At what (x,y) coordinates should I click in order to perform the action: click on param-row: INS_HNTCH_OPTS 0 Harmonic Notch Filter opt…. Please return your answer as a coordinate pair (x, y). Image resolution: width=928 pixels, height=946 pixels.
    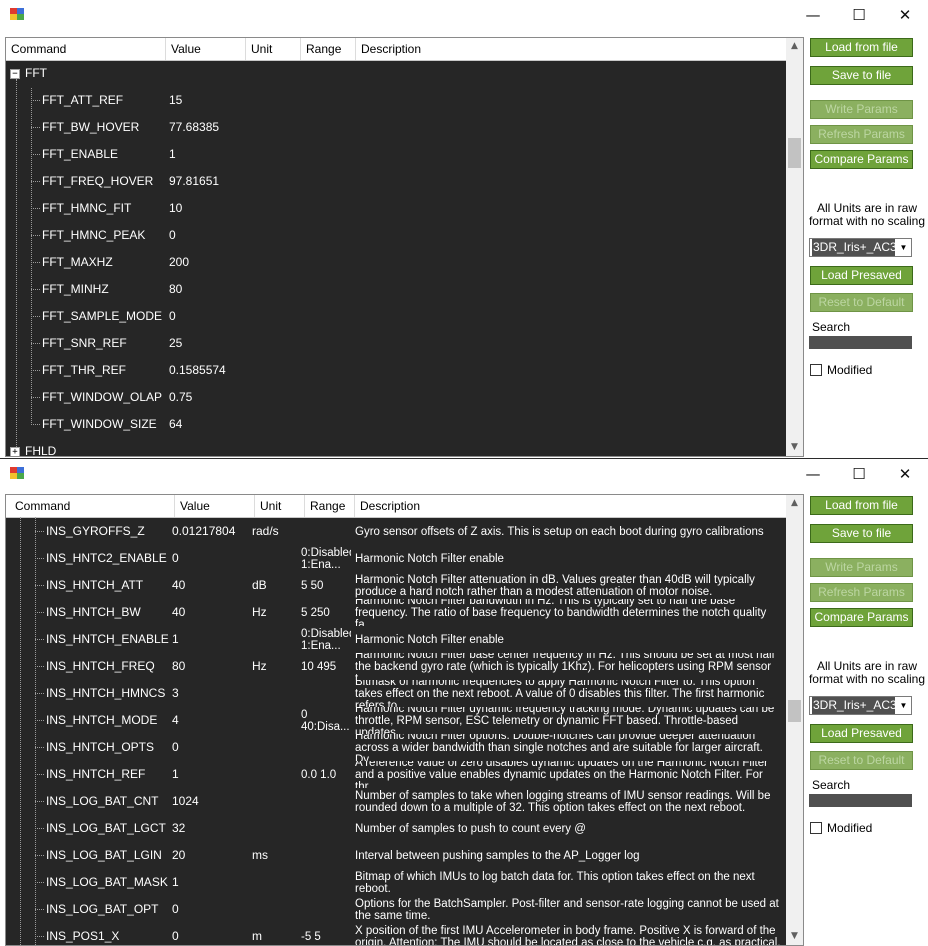
    Looking at the image, I should click on (396, 747).